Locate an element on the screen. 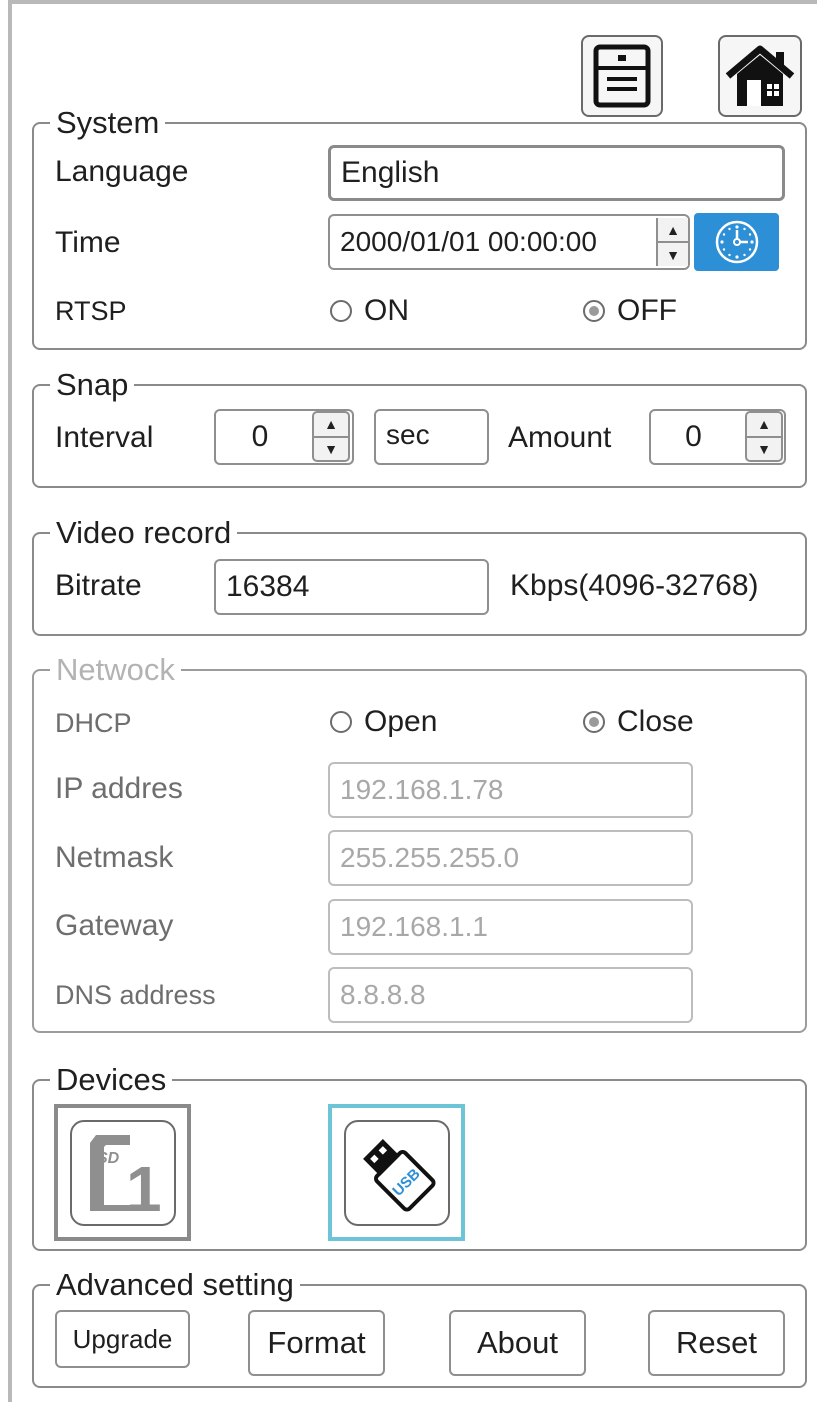 This screenshot has height=1402, width=817. dhcp-open-label: Open is located at coordinates (401, 721).